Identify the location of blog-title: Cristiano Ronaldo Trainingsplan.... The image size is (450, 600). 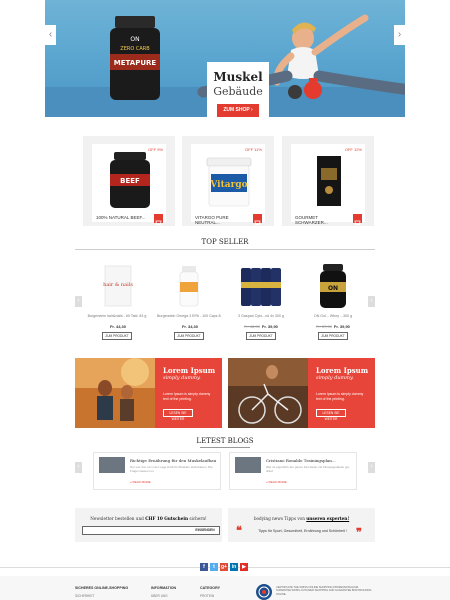
(310, 460).